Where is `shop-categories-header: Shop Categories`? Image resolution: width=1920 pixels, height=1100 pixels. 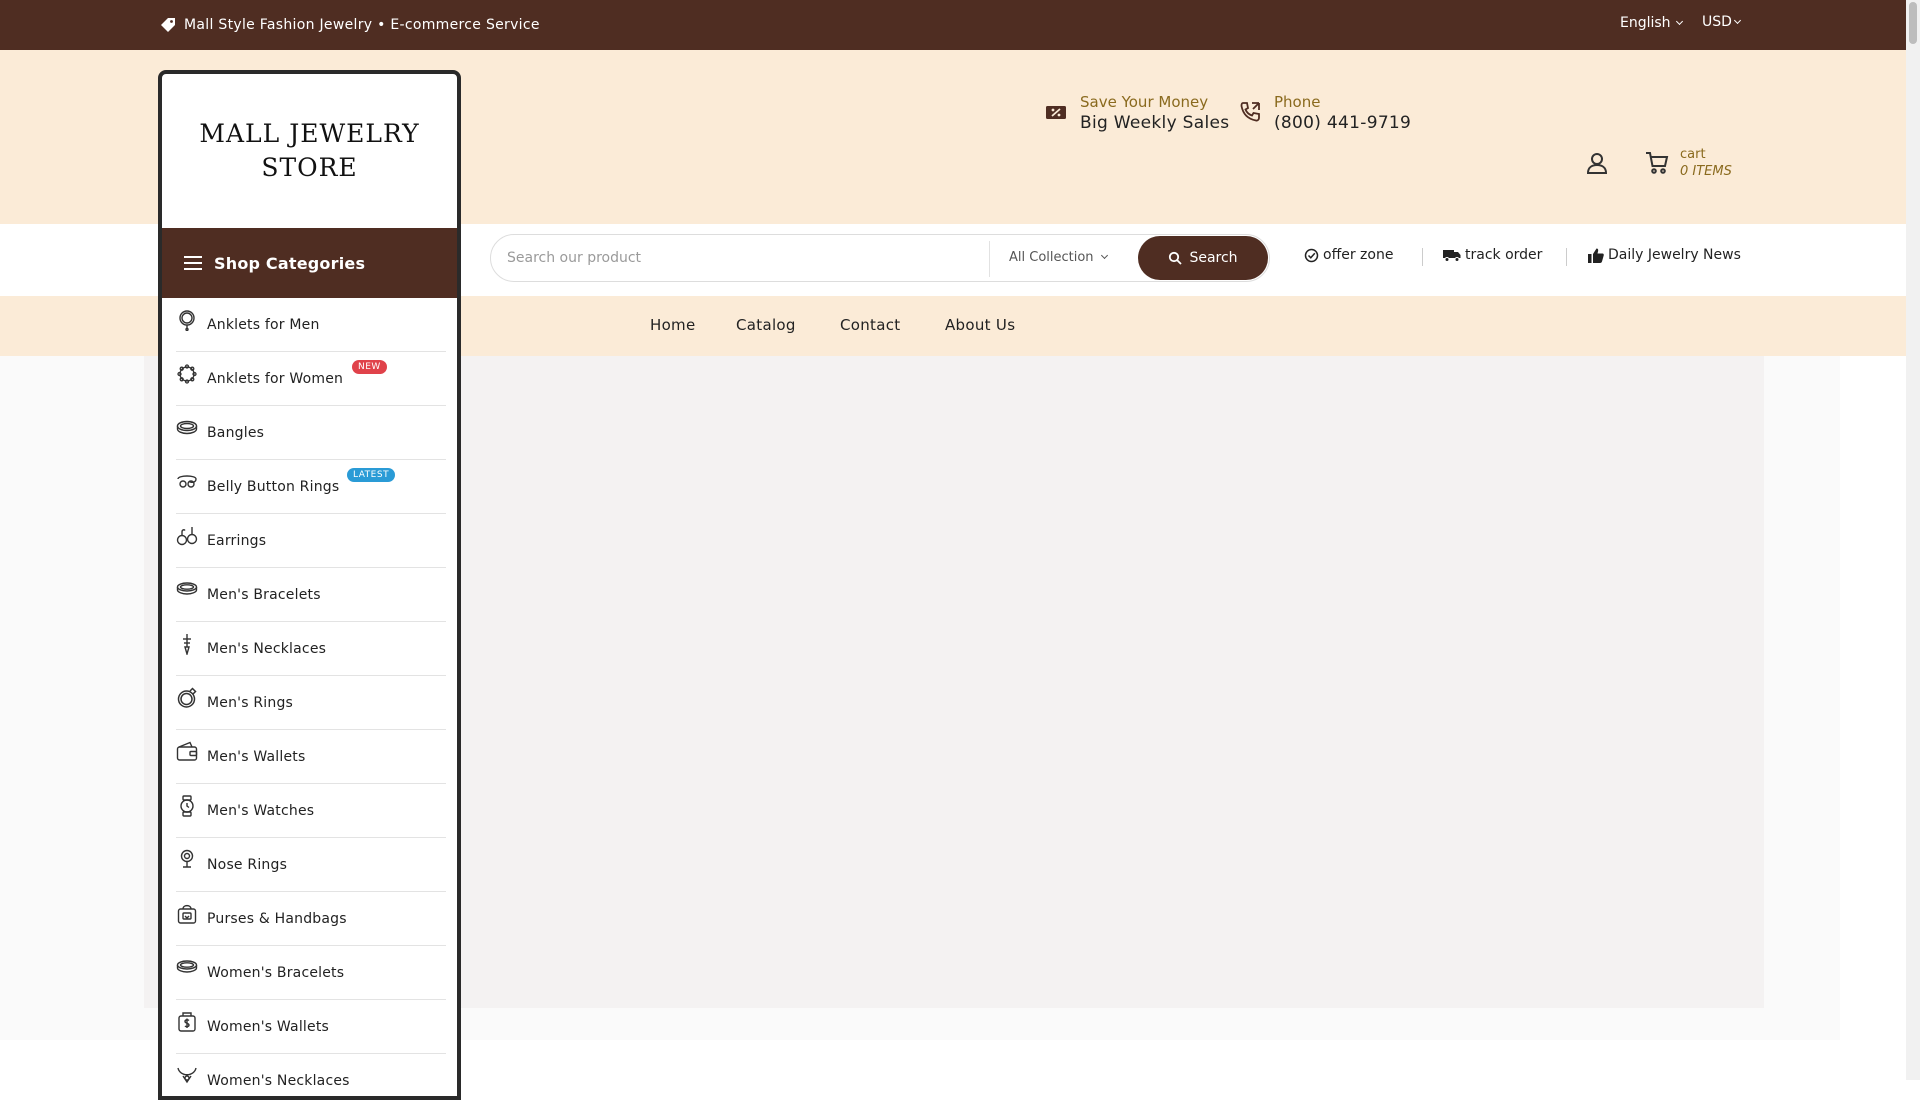
shop-categories-header: Shop Categories is located at coordinates (309, 263).